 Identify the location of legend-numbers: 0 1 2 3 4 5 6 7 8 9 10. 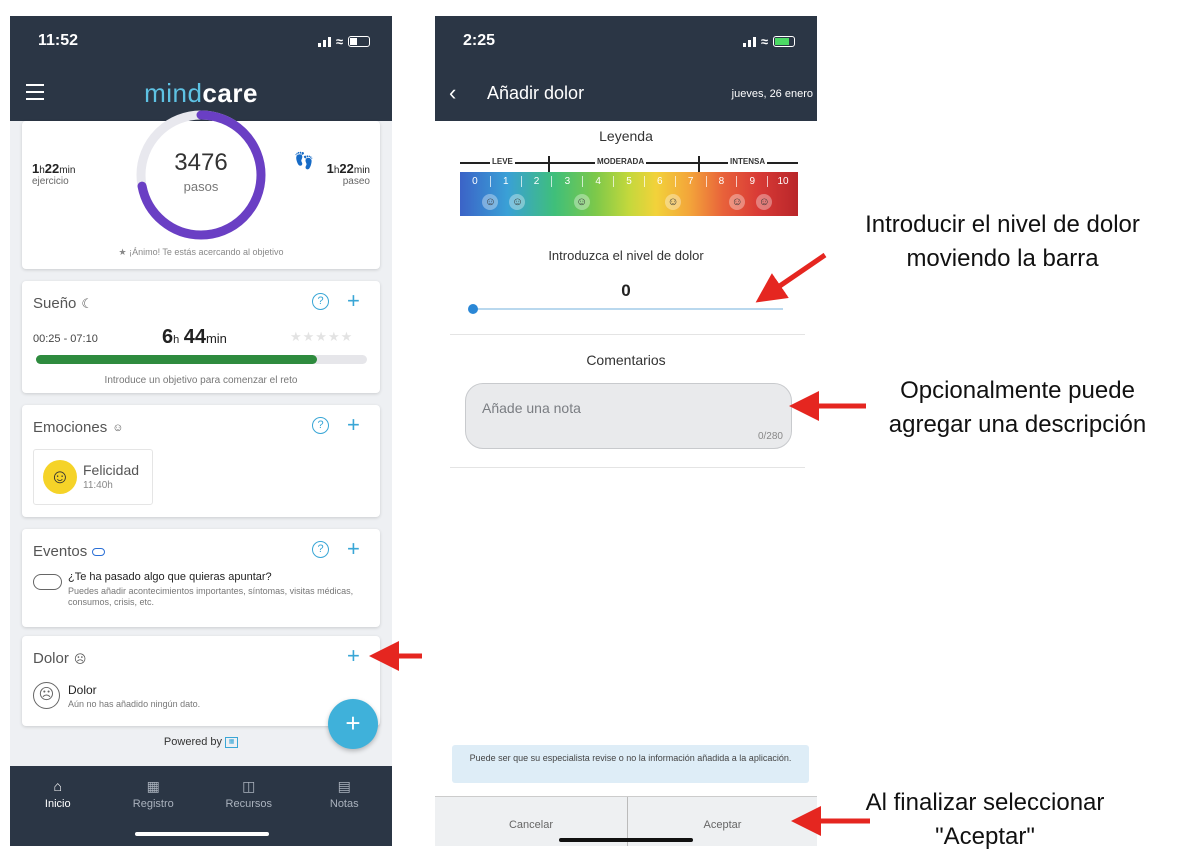
(629, 181).